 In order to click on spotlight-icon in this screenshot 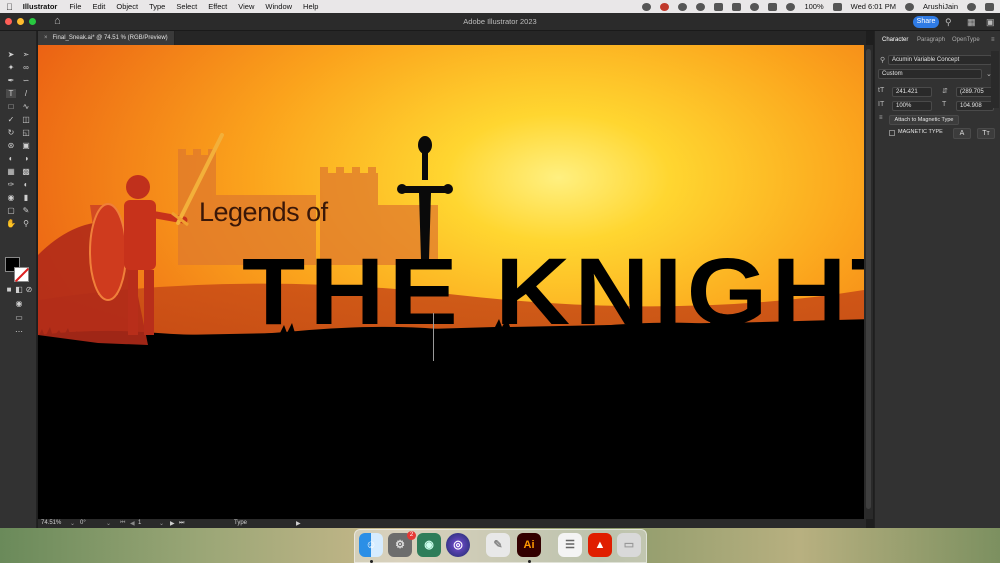, I will do `click(909, 6)`.